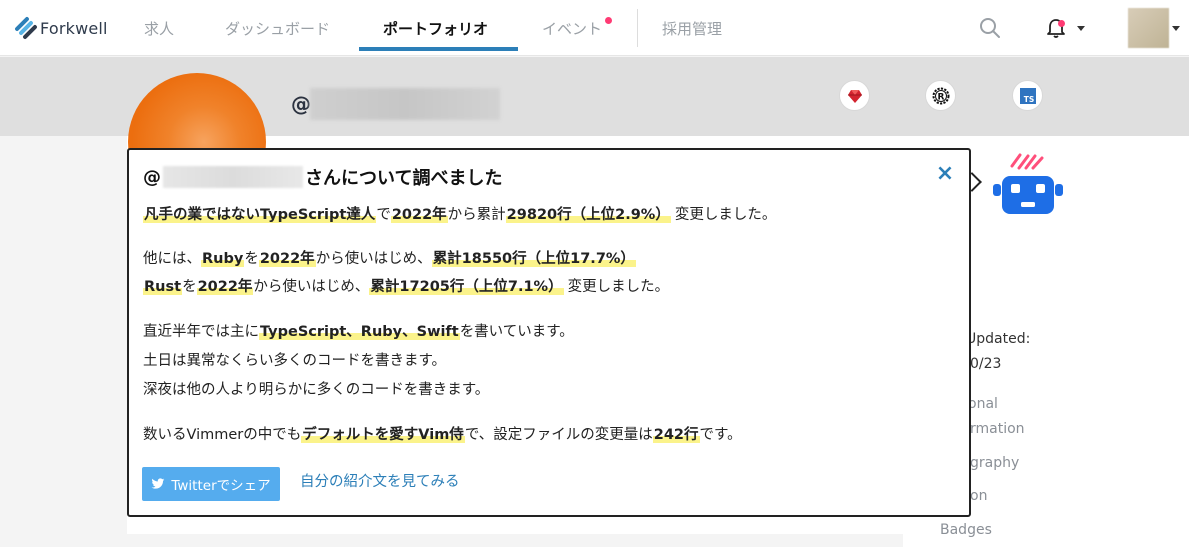 This screenshot has width=1189, height=547. I want to click on twitter-share-button: Twitterでシェア, so click(211, 484).